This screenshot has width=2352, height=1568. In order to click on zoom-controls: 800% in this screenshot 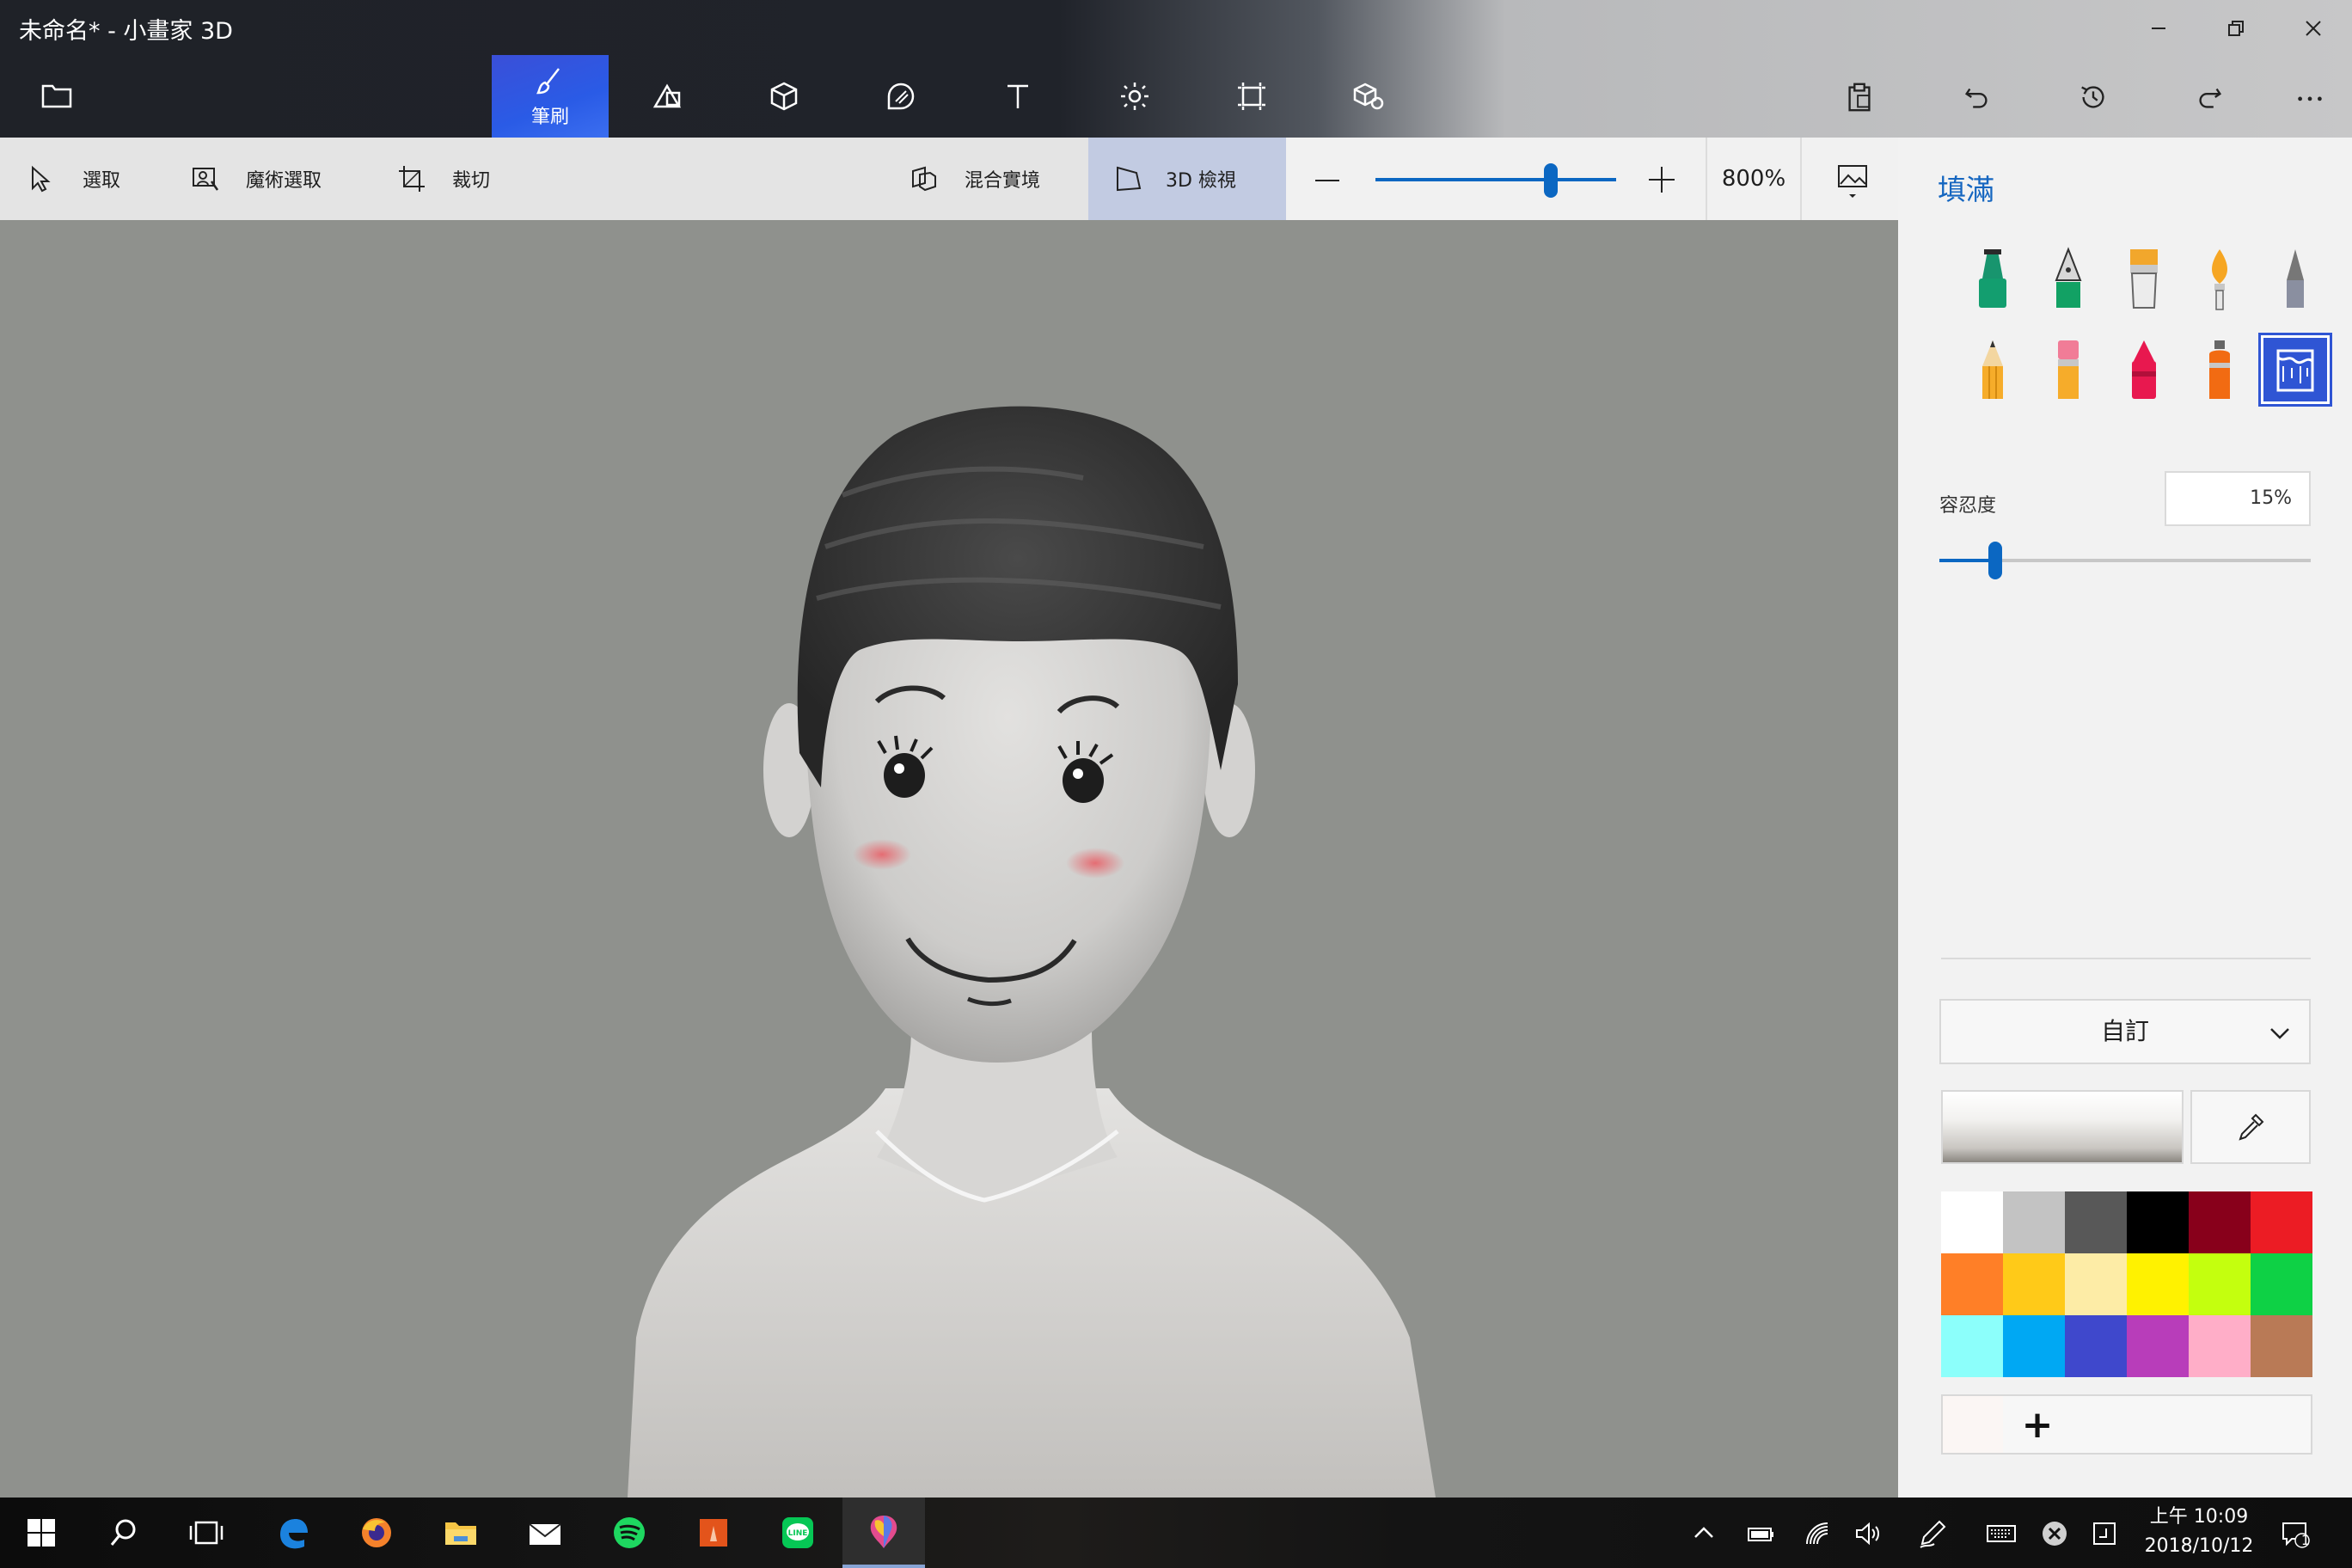, I will do `click(1592, 179)`.